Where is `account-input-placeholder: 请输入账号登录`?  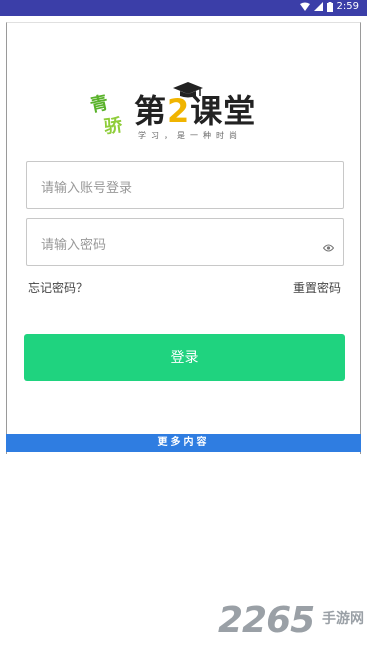 account-input-placeholder: 请输入账号登录 is located at coordinates (87, 187).